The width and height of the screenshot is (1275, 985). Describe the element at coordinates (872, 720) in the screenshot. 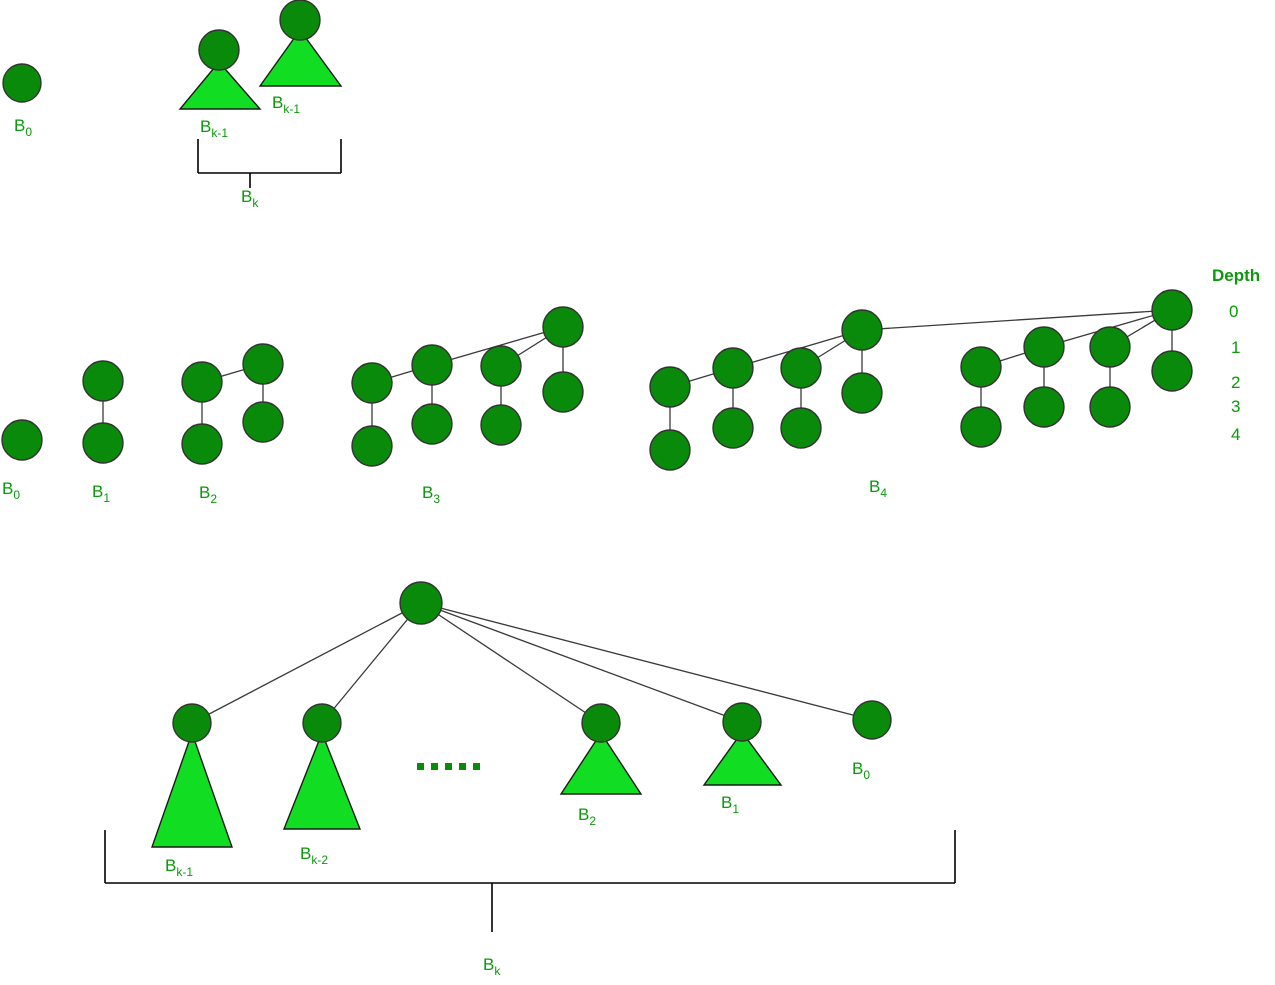

I see `child-b0-root-node` at that location.